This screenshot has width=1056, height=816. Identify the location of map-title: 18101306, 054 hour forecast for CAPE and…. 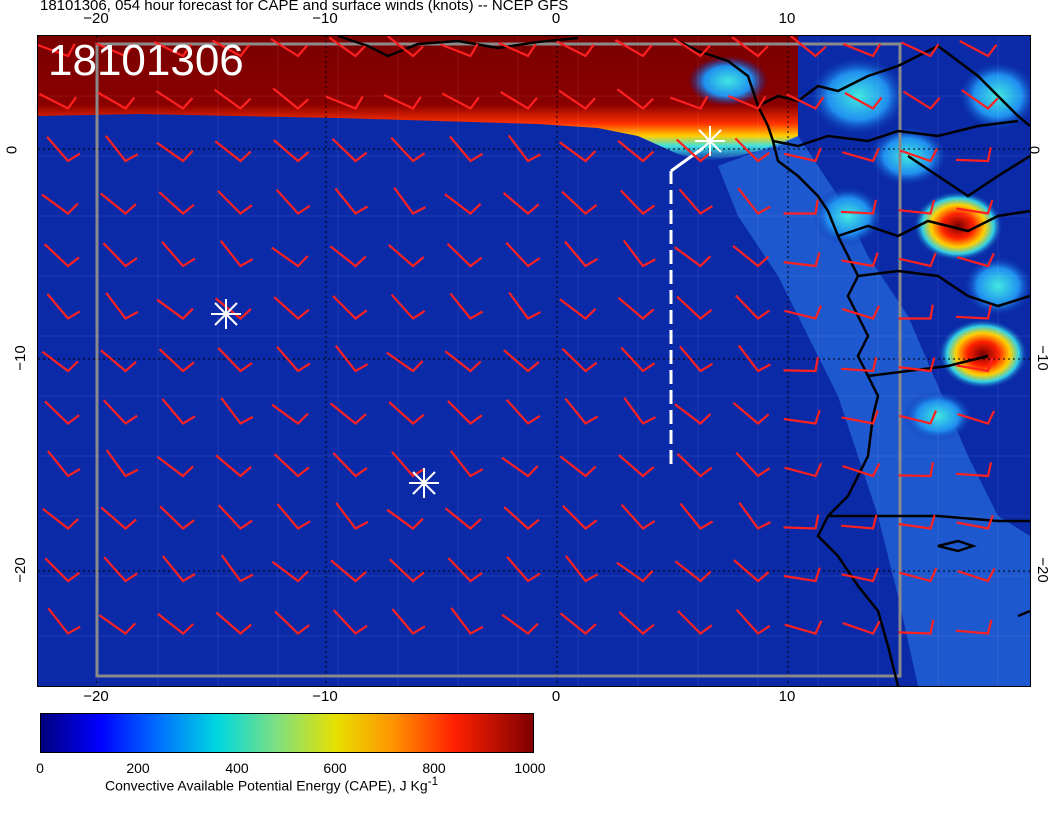
(304, 7).